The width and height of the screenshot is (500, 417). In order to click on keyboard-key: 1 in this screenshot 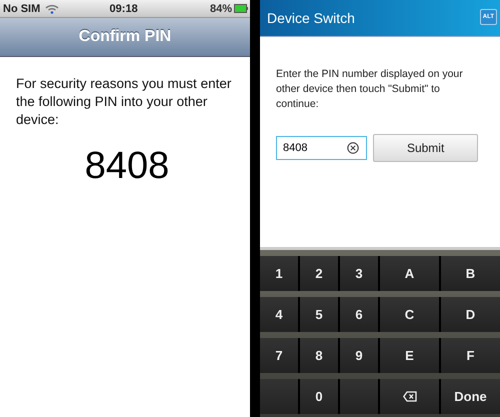, I will do `click(279, 273)`.